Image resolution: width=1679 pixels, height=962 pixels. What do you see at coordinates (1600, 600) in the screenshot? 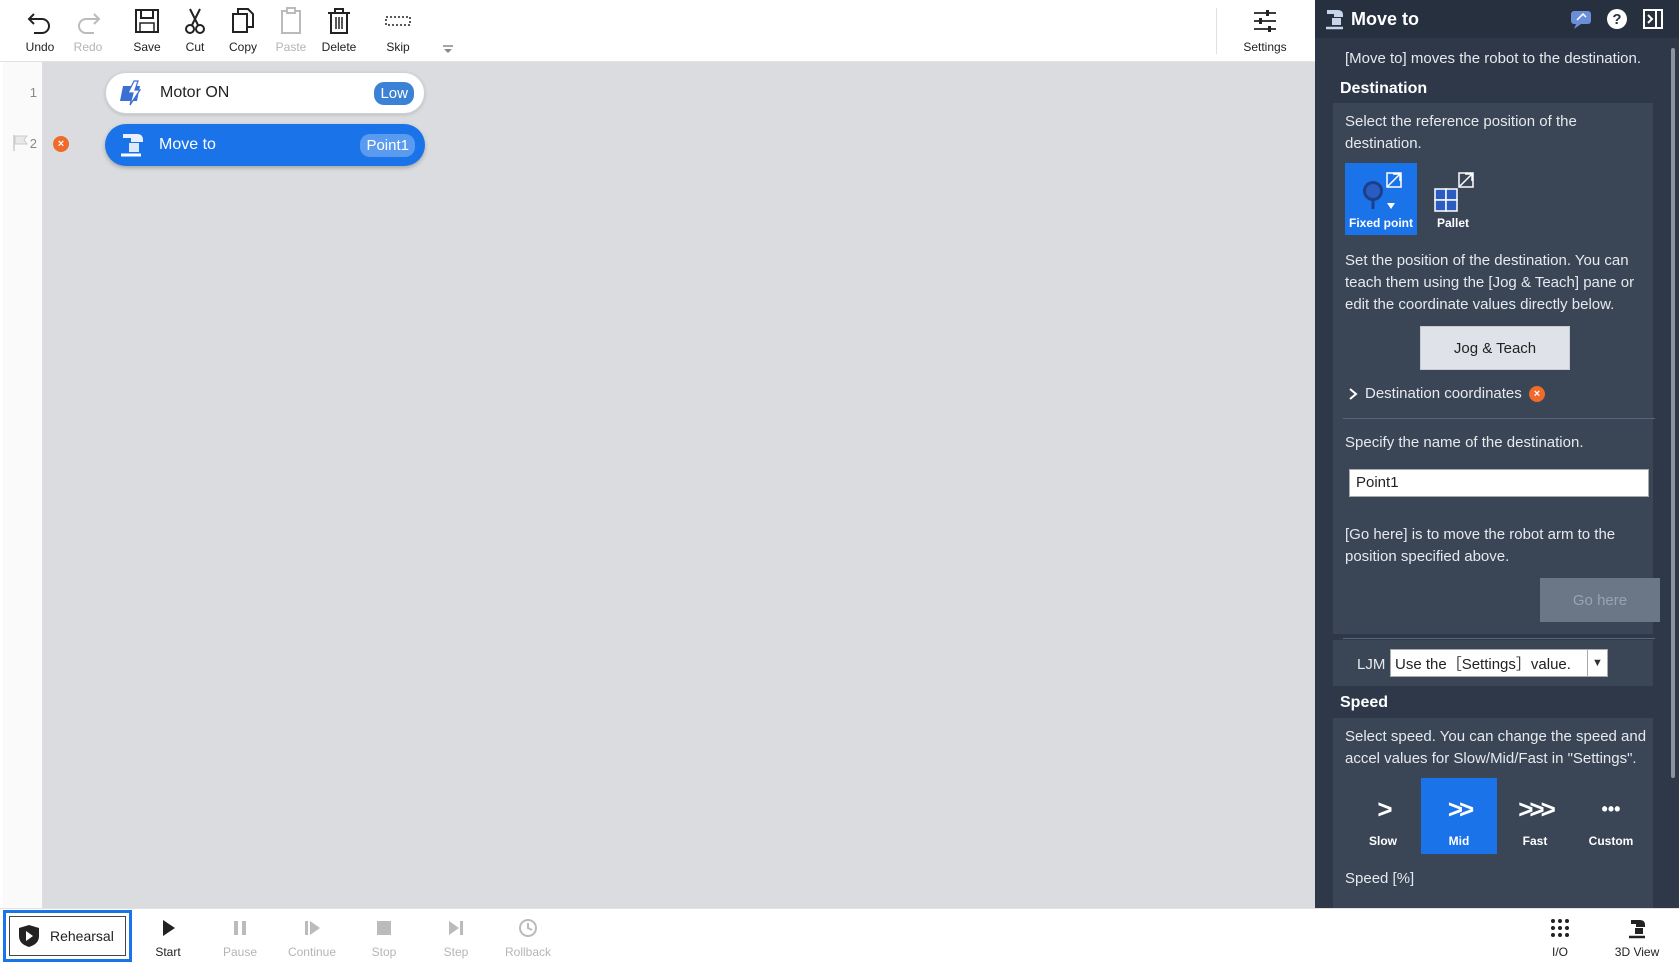
I see `go-here-button: Go here` at bounding box center [1600, 600].